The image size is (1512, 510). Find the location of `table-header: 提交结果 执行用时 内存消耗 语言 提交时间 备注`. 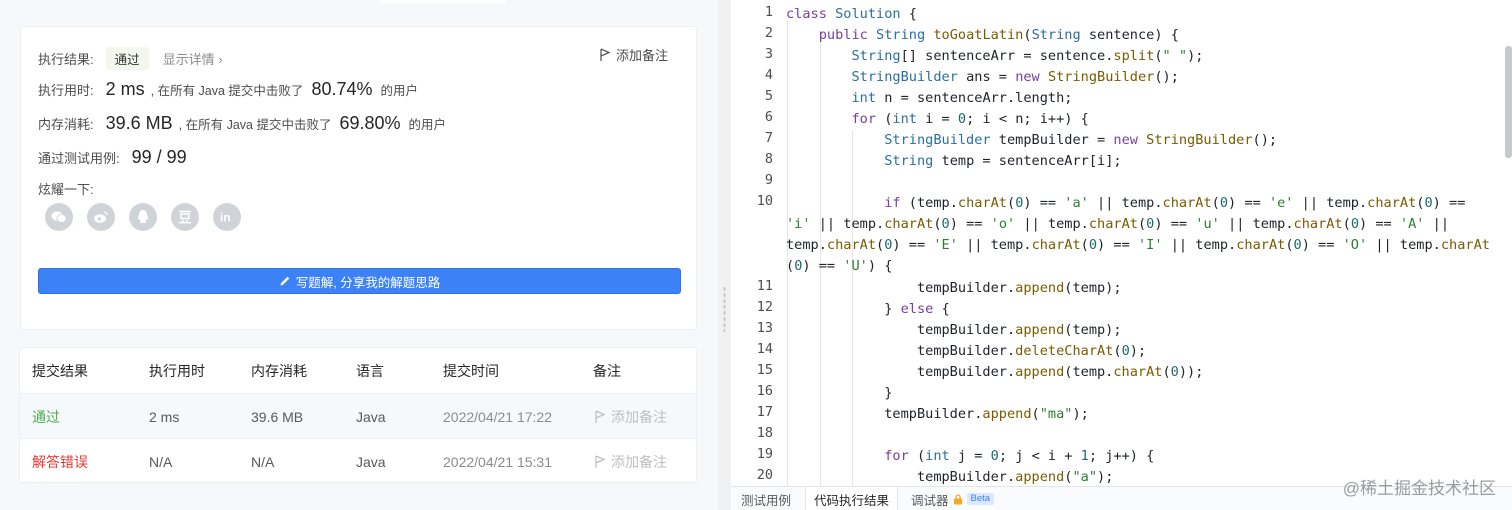

table-header: 提交结果 执行用时 内存消耗 语言 提交时间 备注 is located at coordinates (358, 370).